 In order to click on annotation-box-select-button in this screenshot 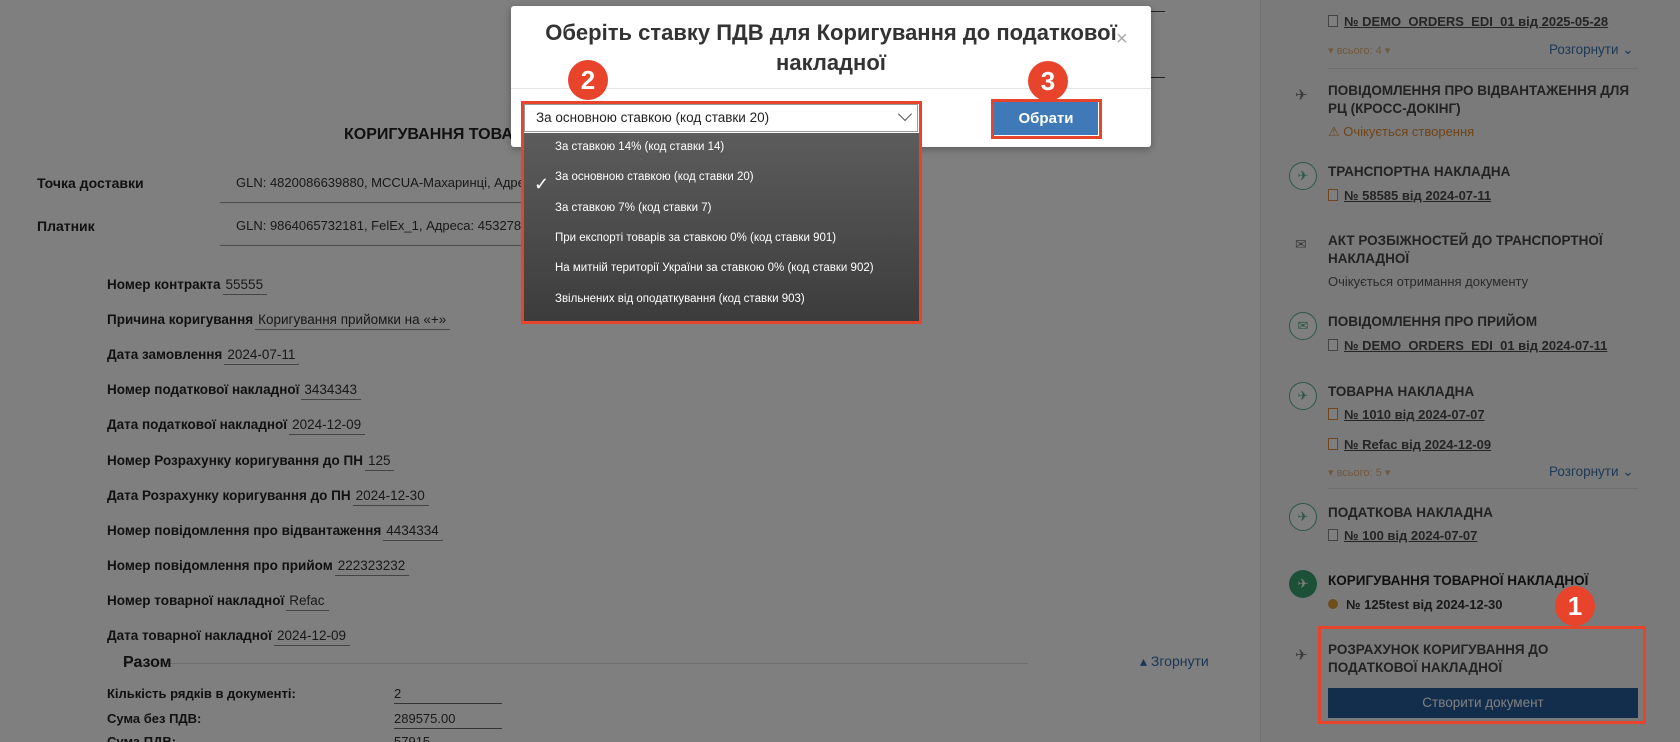, I will do `click(1046, 119)`.